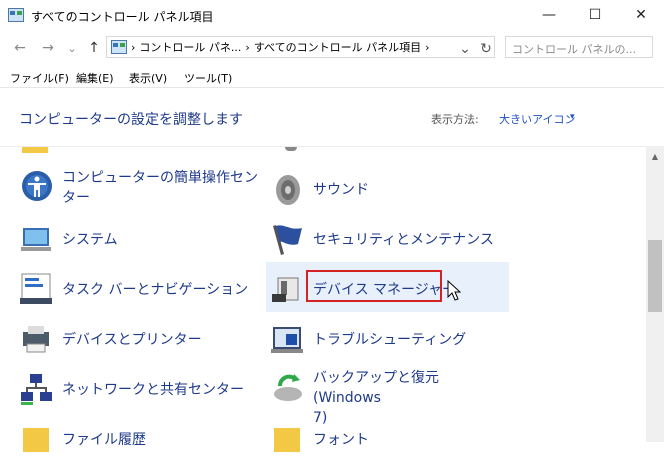 The width and height of the screenshot is (664, 468). What do you see at coordinates (288, 387) in the screenshot?
I see `backup-restore-icon` at bounding box center [288, 387].